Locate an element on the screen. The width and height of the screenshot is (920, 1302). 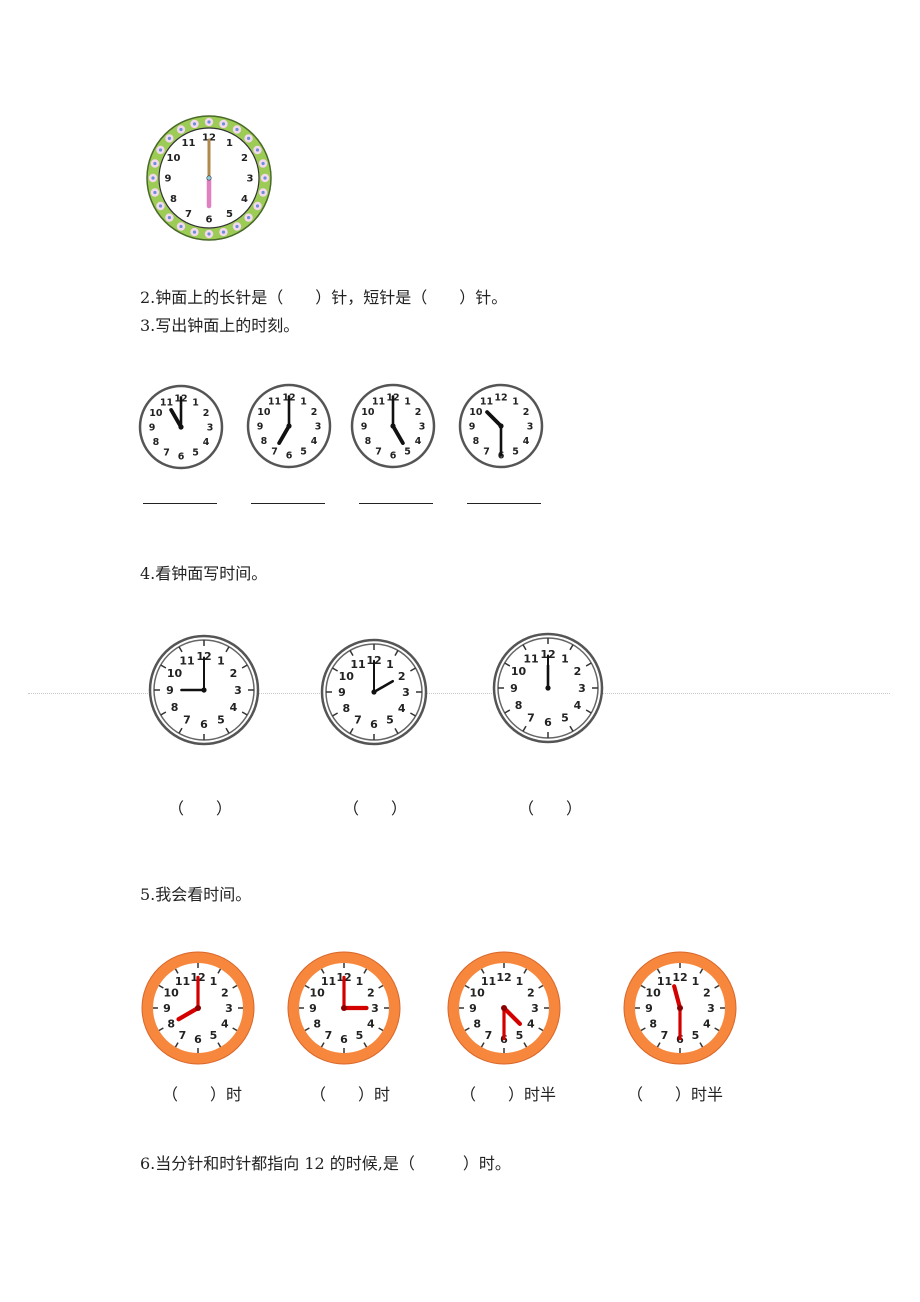
answer-paren-q4-1: （ ） is located at coordinates (200, 807).